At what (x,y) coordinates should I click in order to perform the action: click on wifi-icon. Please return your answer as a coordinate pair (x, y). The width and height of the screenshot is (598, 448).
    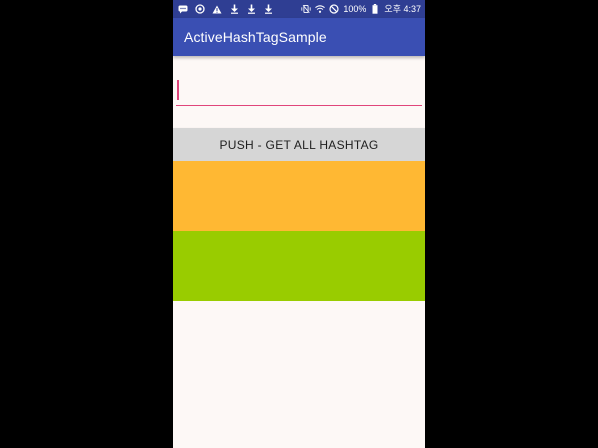
    Looking at the image, I should click on (320, 9).